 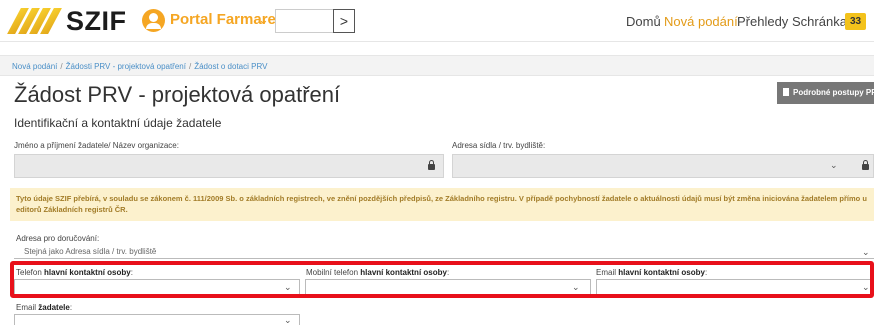 What do you see at coordinates (44, 307) in the screenshot?
I see `applicant-email-label: Email žadatele:` at bounding box center [44, 307].